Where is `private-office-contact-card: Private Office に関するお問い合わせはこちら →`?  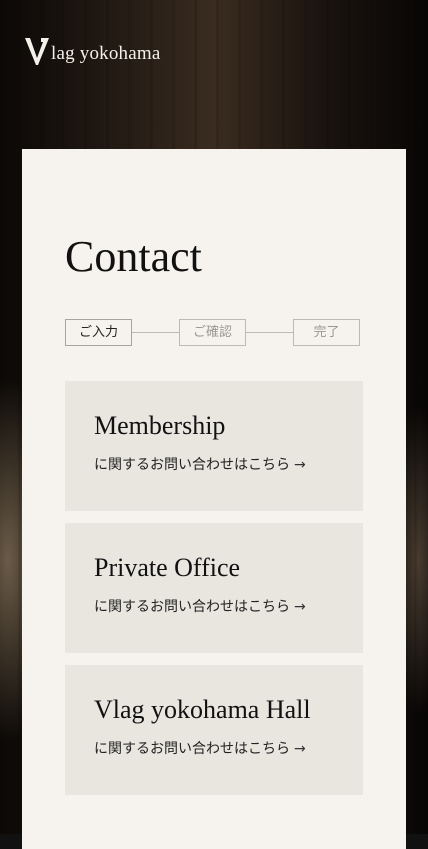
private-office-contact-card: Private Office に関するお問い合わせはこちら → is located at coordinates (214, 588).